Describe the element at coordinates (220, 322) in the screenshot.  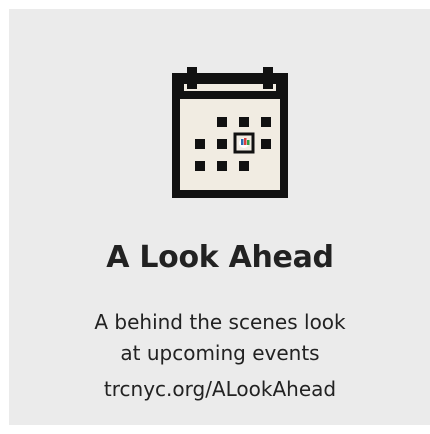
I see `description-line-1: A behind the scenes look` at that location.